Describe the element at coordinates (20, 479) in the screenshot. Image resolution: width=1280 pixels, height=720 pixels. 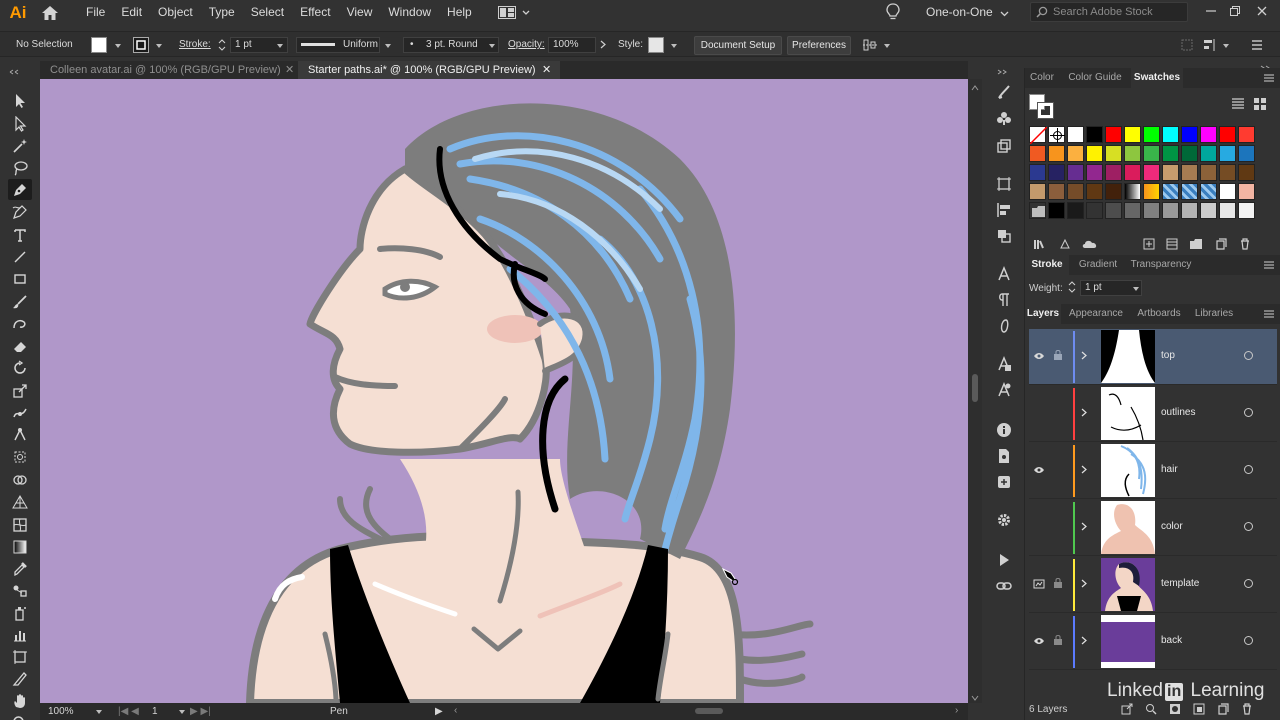
I see `shape-builder-tool-icon` at that location.